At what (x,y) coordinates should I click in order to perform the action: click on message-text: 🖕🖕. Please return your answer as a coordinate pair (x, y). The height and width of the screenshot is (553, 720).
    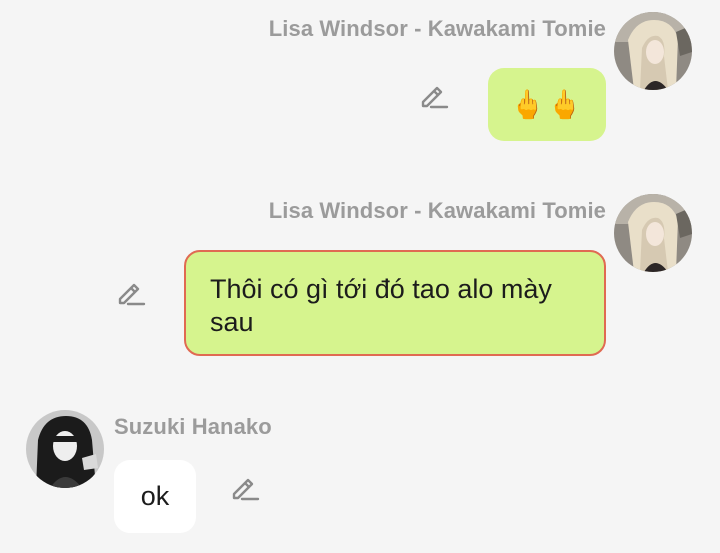
    Looking at the image, I should click on (547, 104).